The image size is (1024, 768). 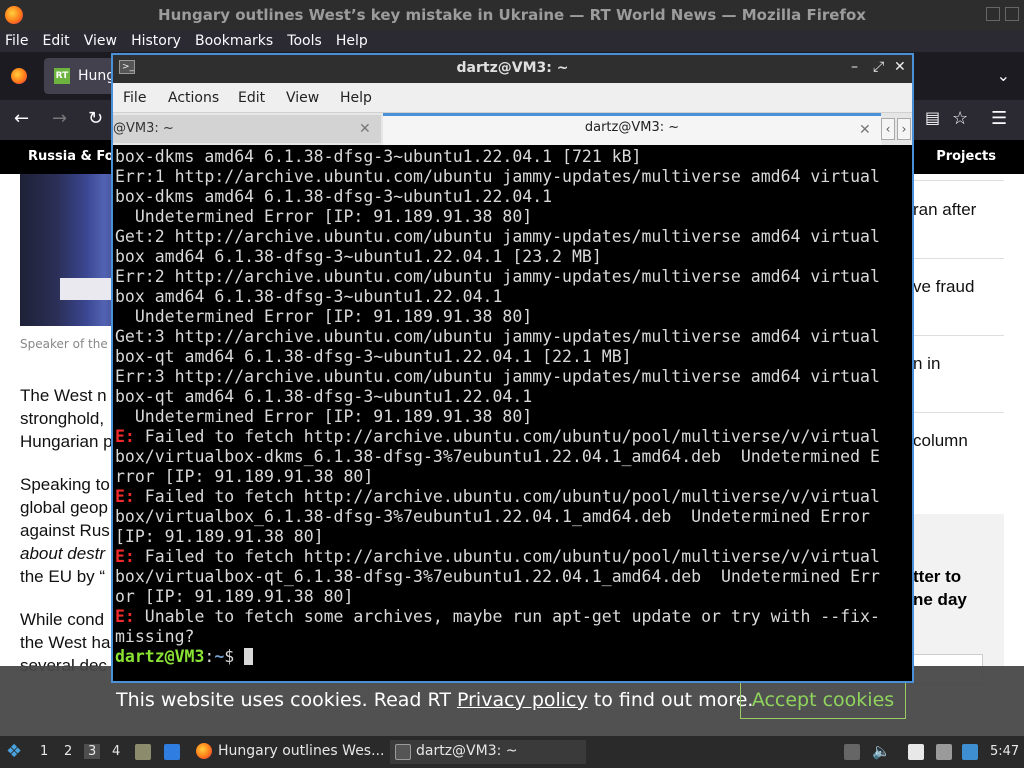 I want to click on firefox-icon, so click(x=204, y=751).